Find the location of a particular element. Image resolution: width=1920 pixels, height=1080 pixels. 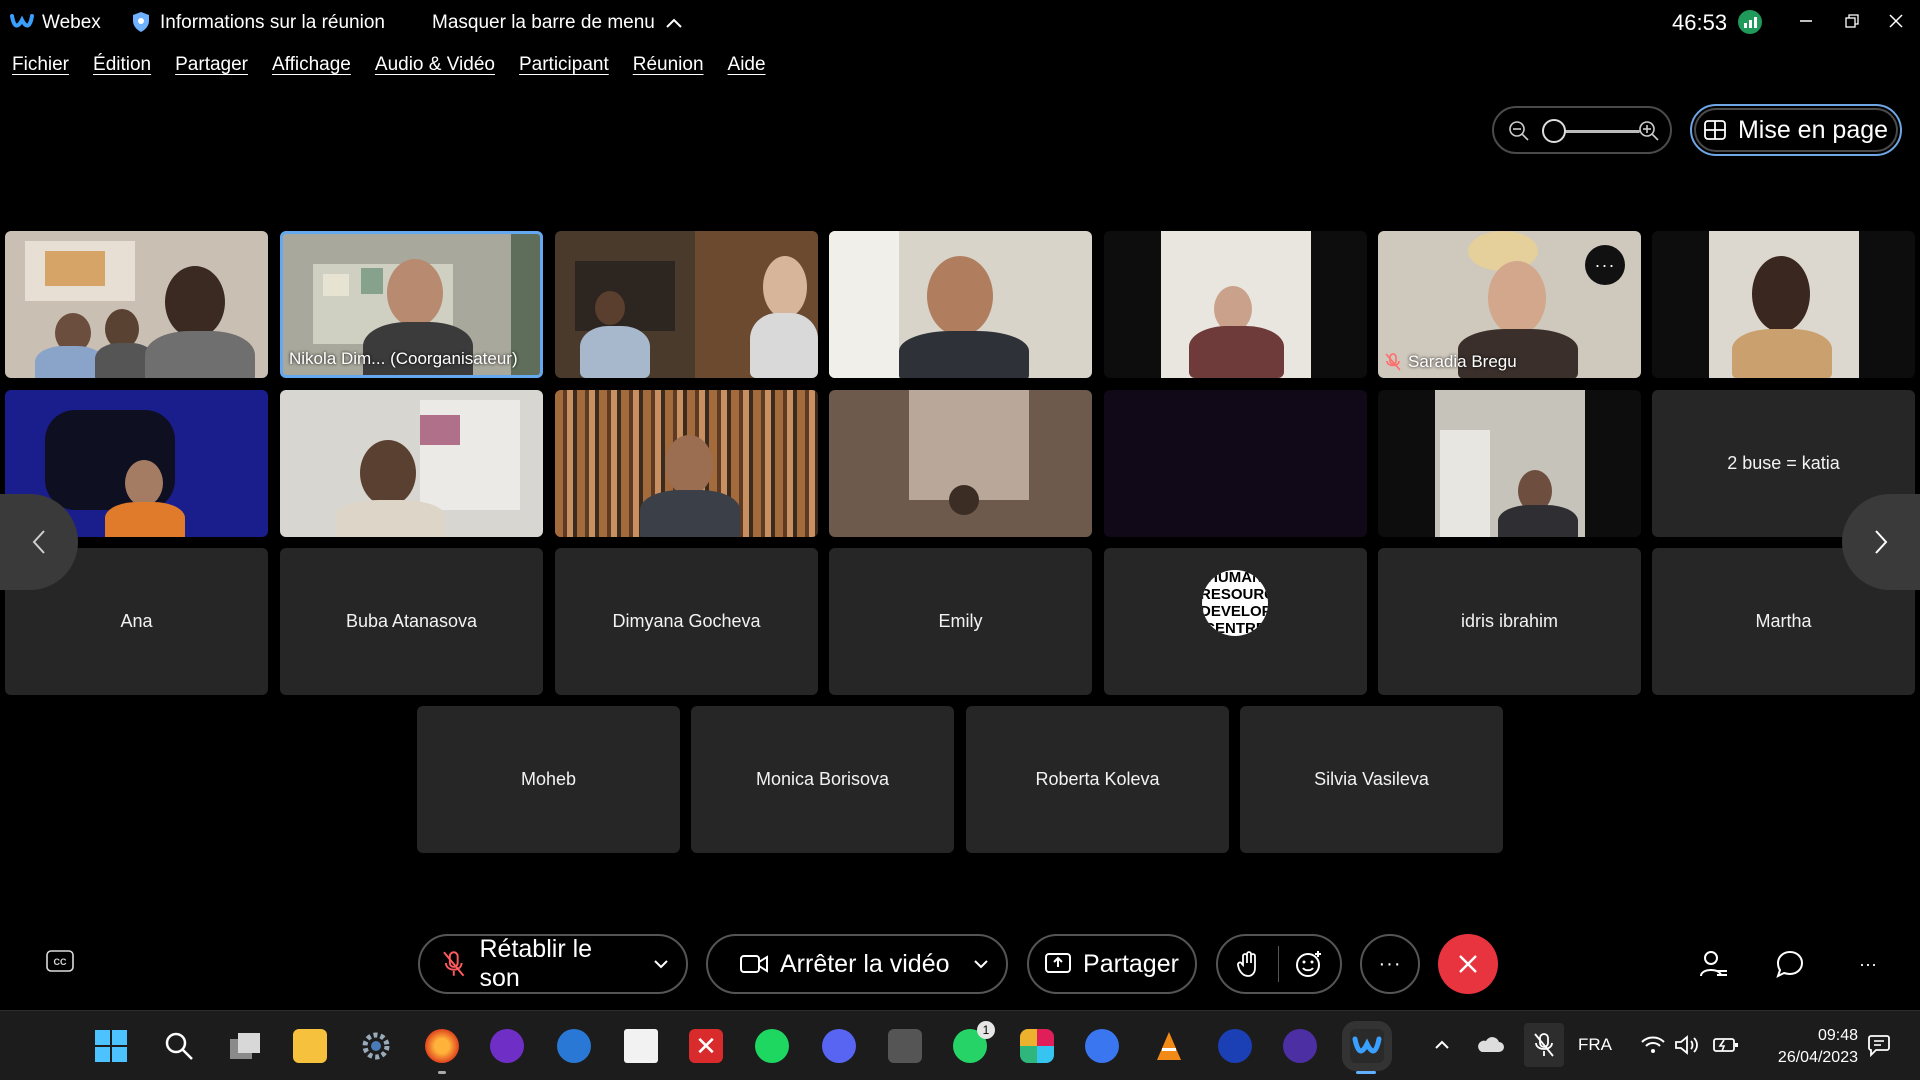

curtain is located at coordinates (969, 445).